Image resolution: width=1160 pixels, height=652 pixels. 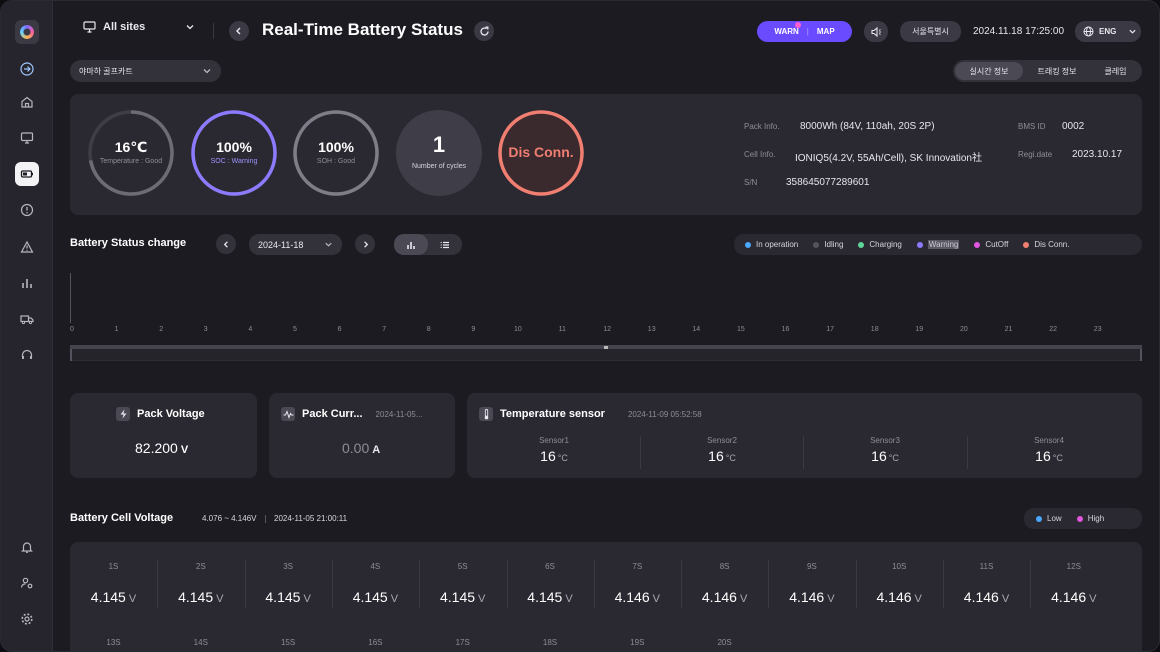 What do you see at coordinates (295, 244) in the screenshot?
I see `date-select: 2024-11-18` at bounding box center [295, 244].